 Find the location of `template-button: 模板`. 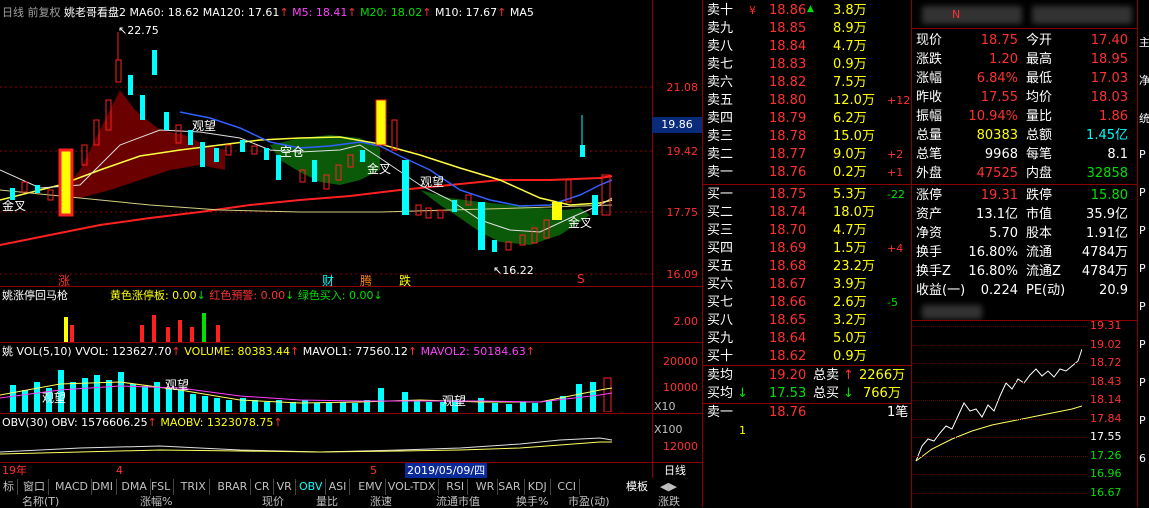

template-button: 模板 is located at coordinates (637, 487).